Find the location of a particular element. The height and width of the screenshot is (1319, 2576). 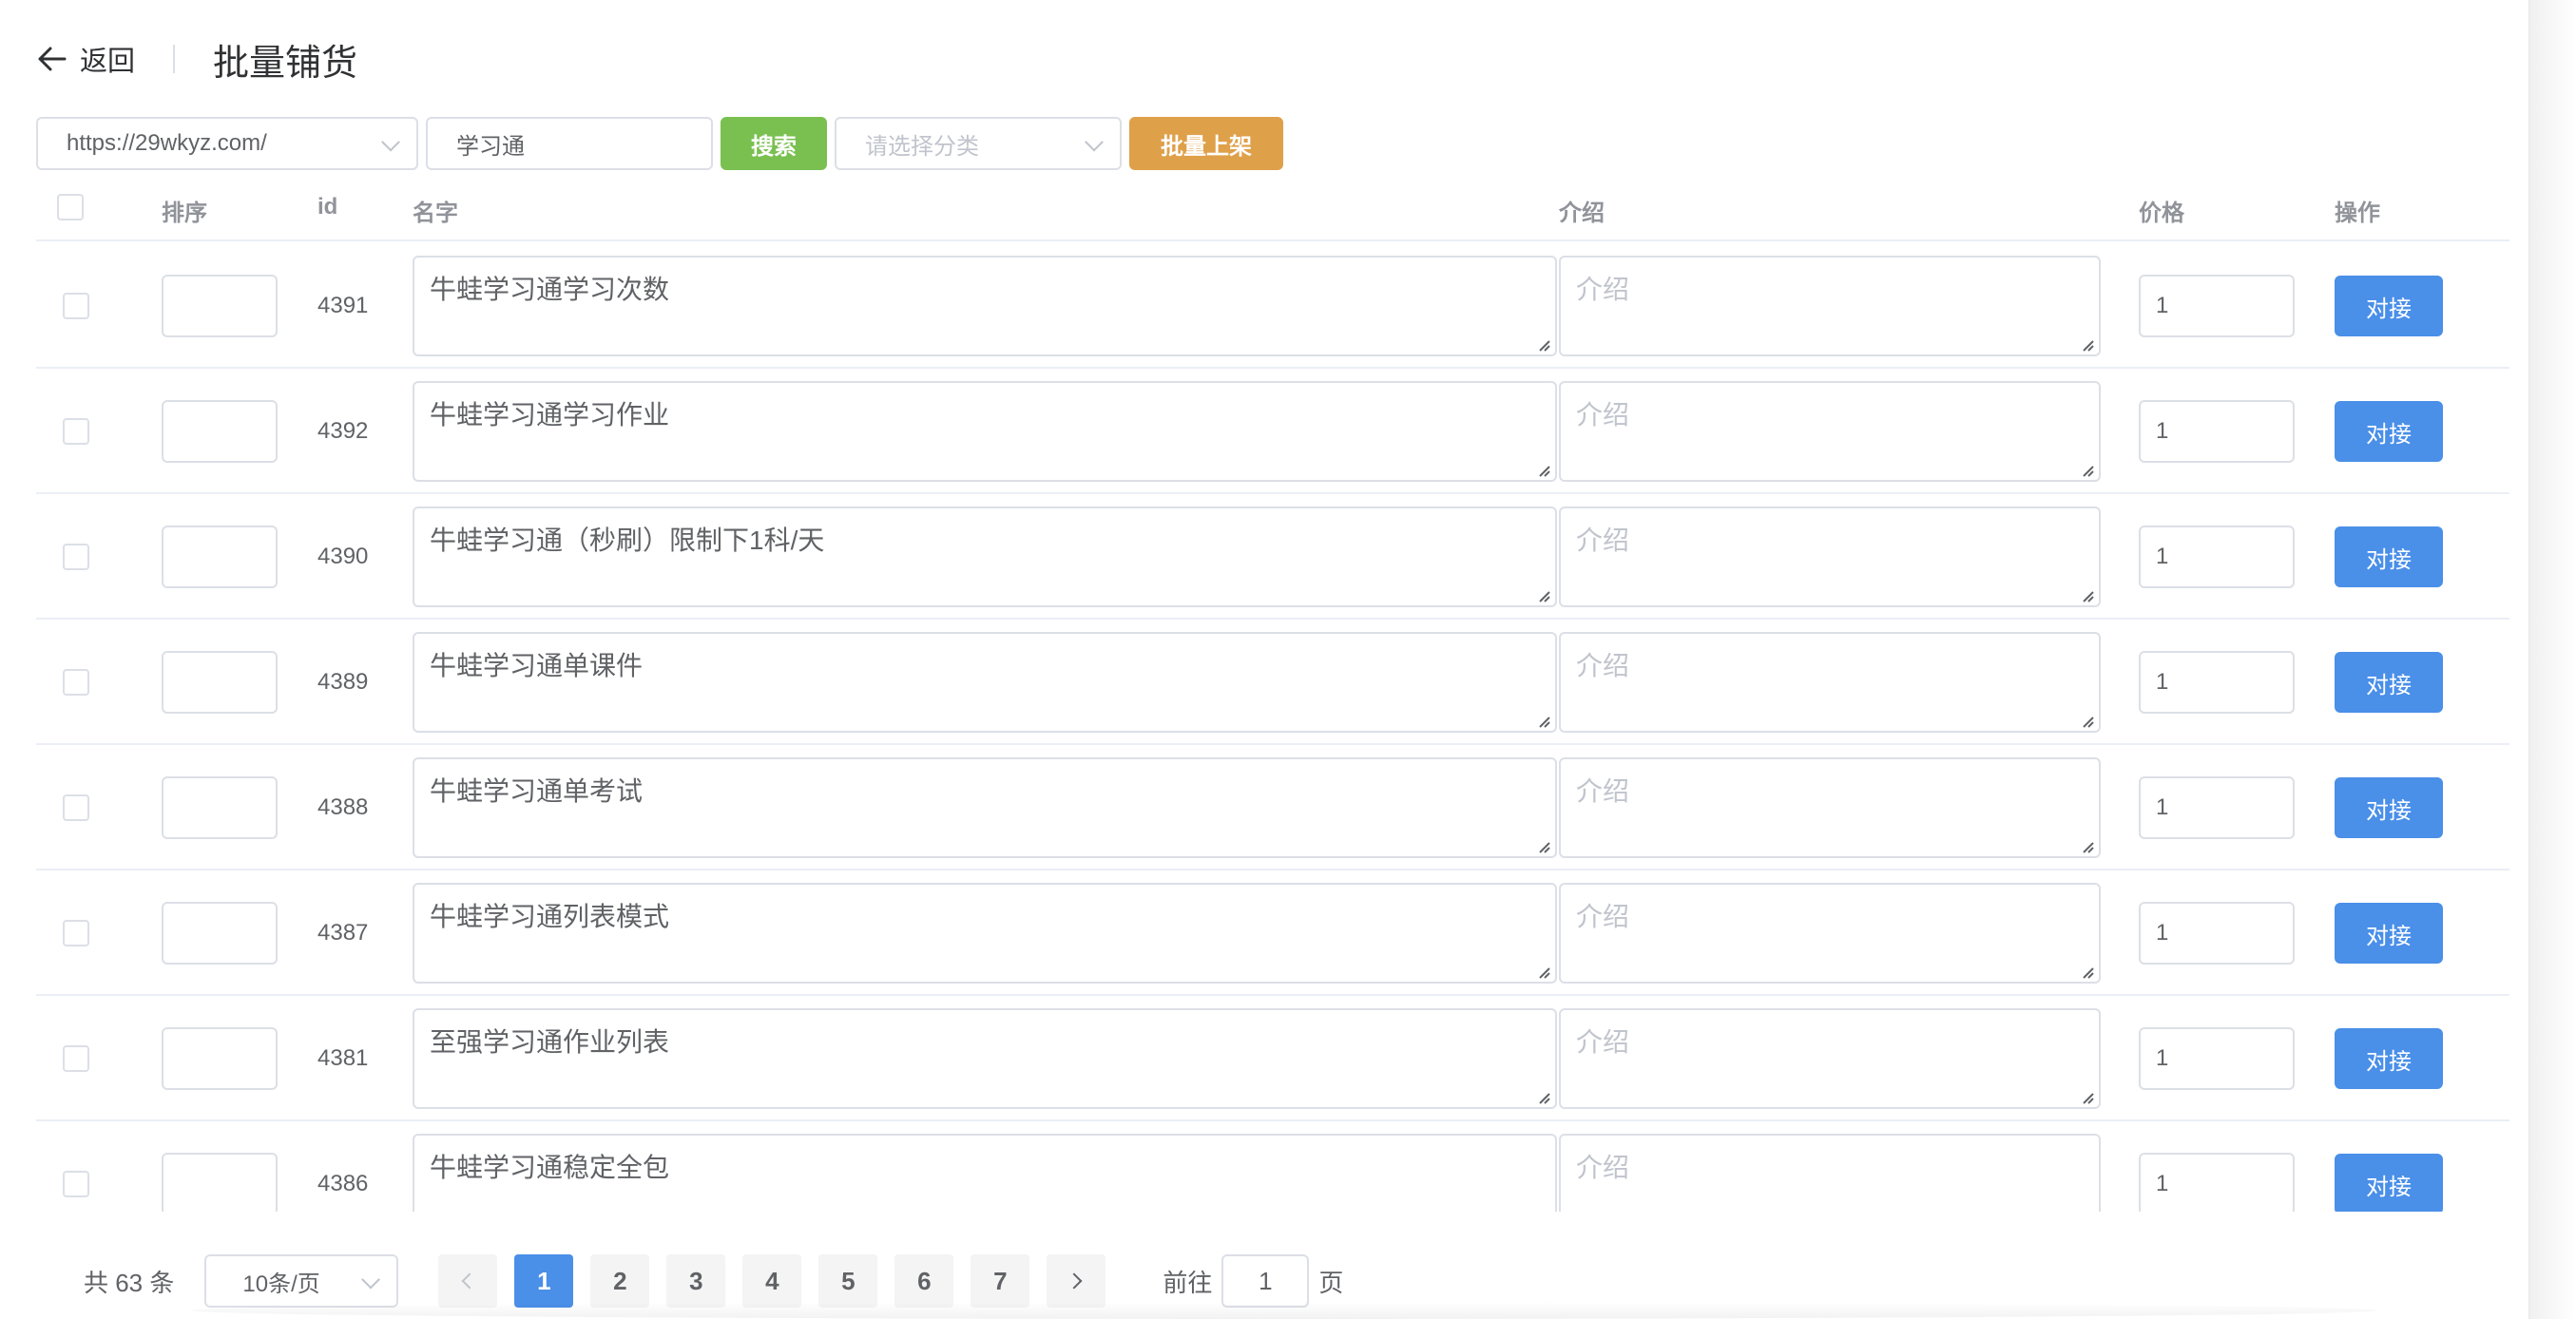

name-textarea: 牛蛙学习通学习作业 is located at coordinates (985, 431).